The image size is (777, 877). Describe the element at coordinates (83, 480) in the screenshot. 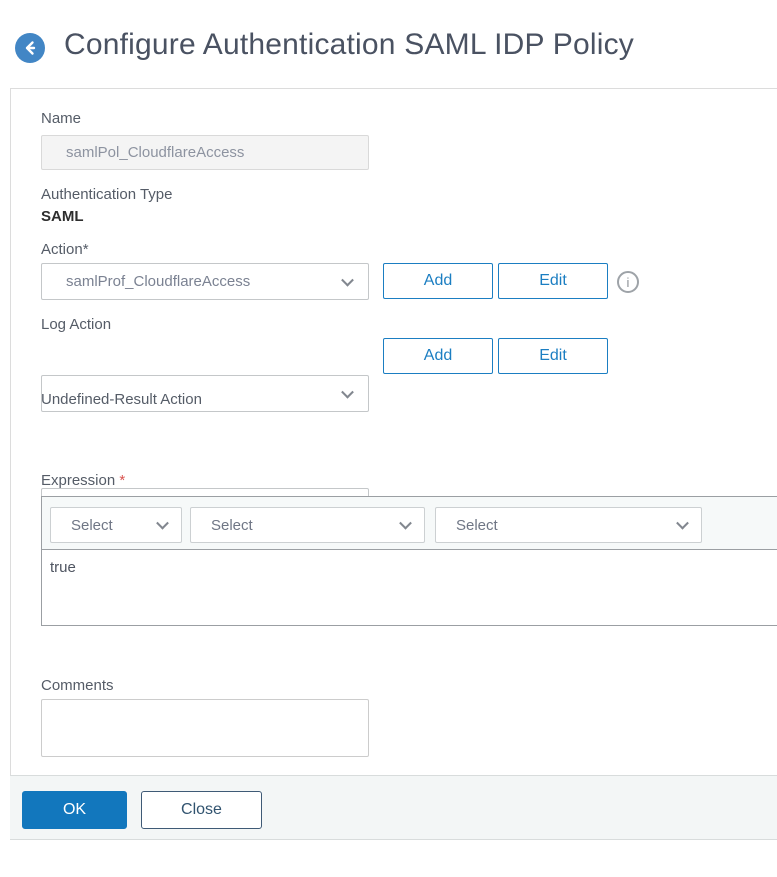

I see `expression-label: Expression *` at that location.